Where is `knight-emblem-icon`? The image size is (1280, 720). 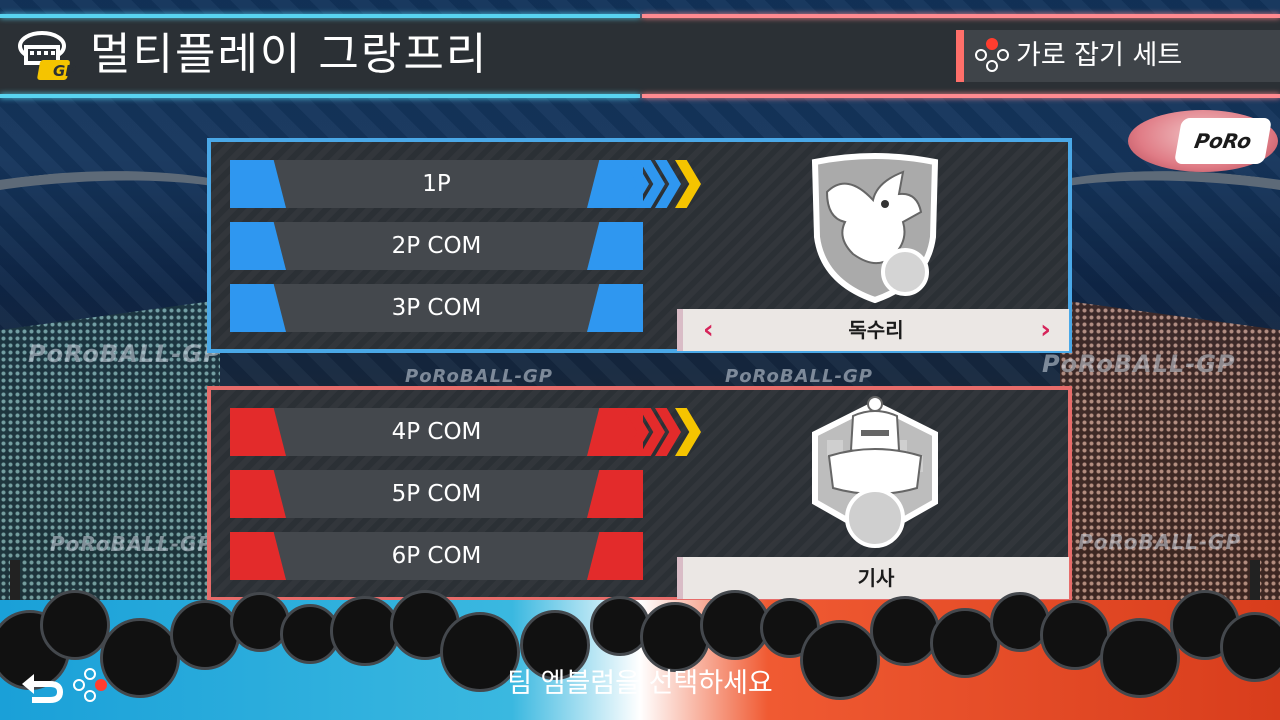 knight-emblem-icon is located at coordinates (875, 472).